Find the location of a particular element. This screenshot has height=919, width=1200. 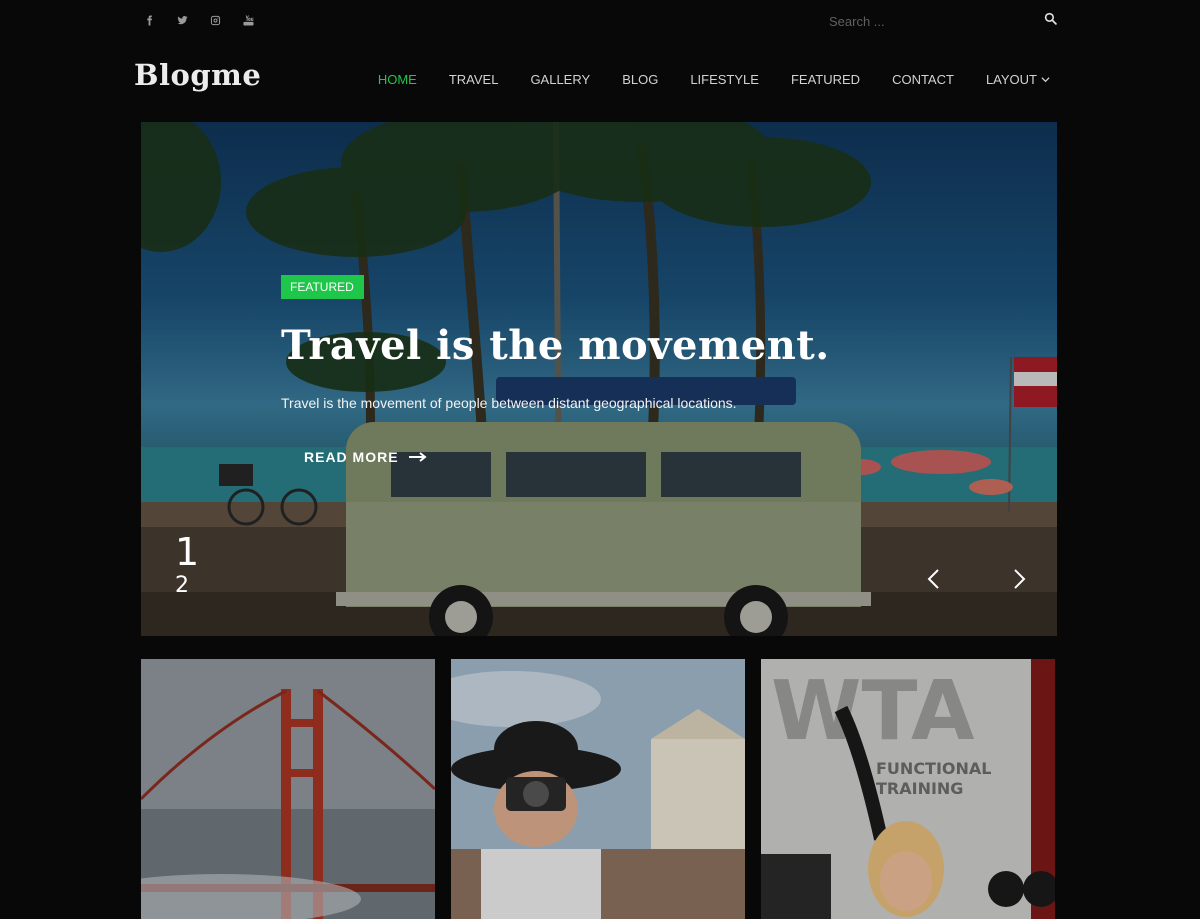

post-card-bridge is located at coordinates (288, 789).